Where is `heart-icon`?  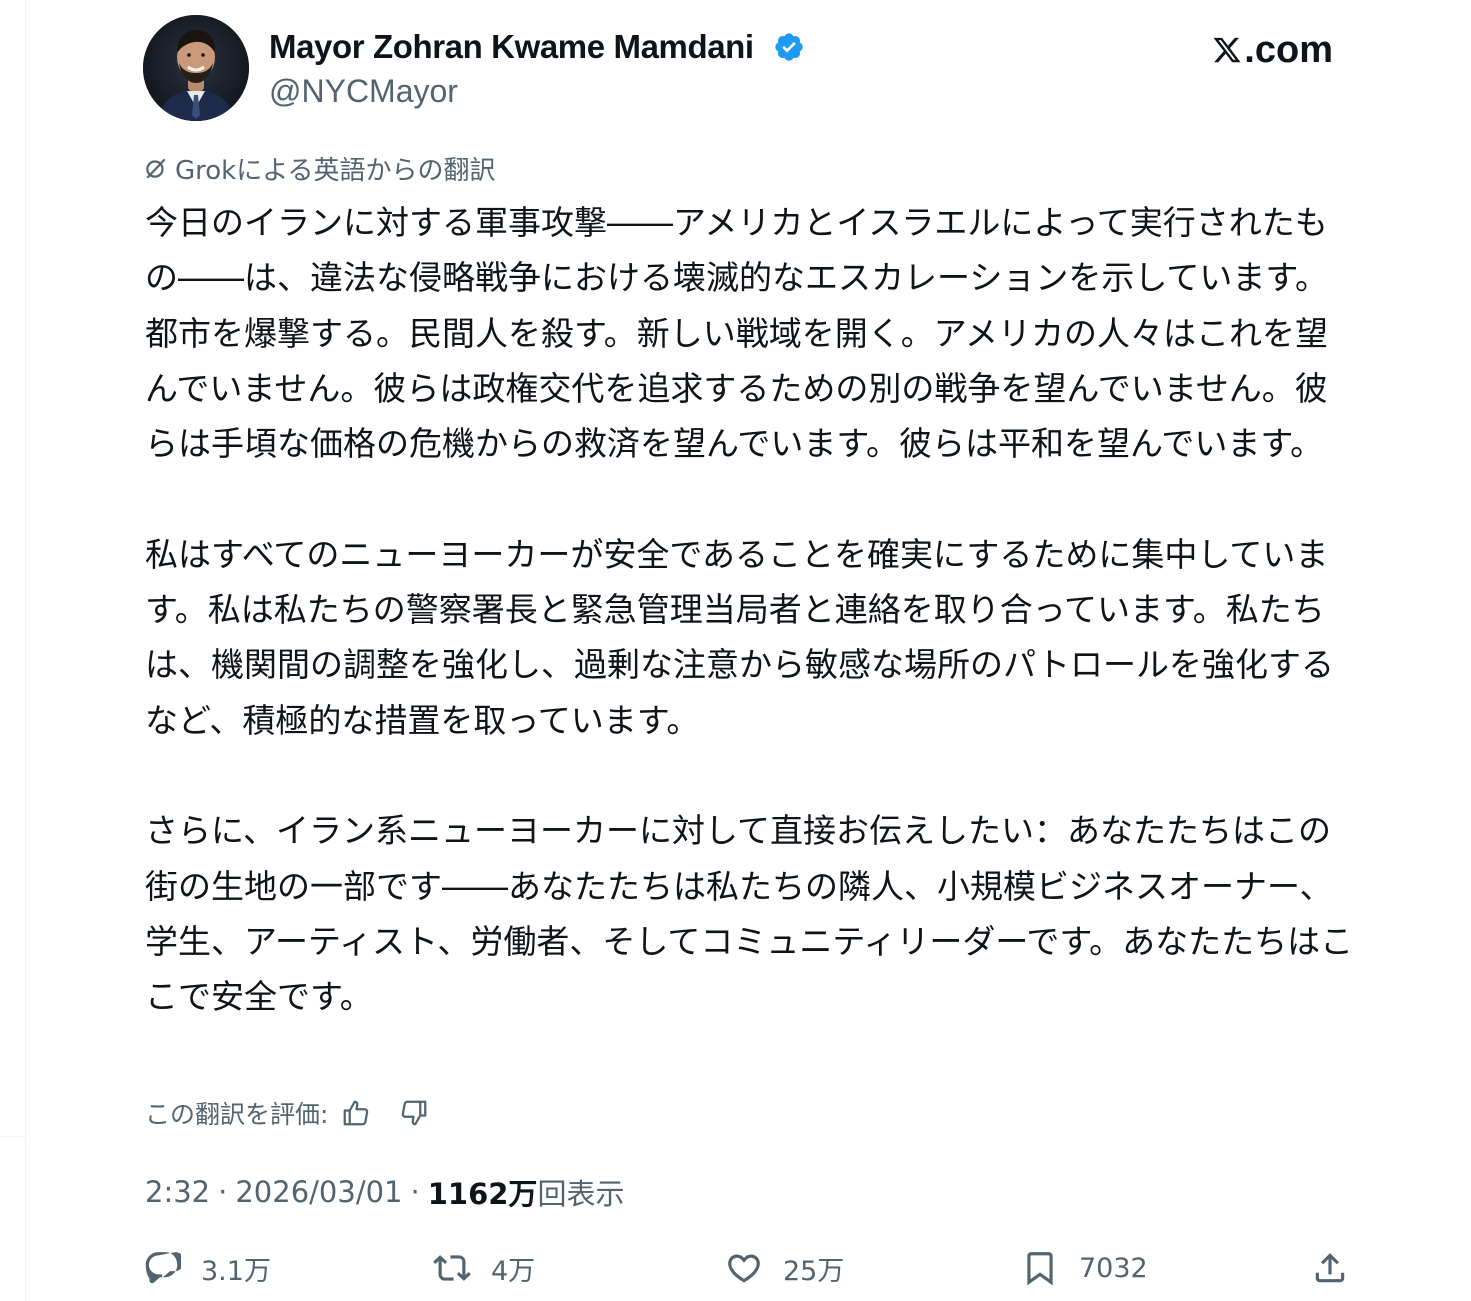
heart-icon is located at coordinates (744, 1268).